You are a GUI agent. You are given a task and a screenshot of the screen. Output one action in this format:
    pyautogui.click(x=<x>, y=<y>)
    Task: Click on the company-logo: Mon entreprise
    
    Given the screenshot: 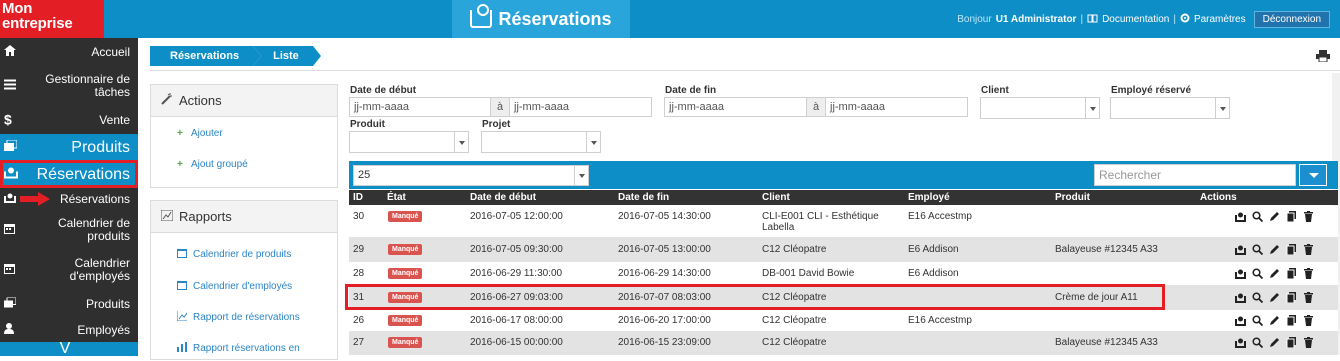 What is the action you would take?
    pyautogui.click(x=52, y=19)
    